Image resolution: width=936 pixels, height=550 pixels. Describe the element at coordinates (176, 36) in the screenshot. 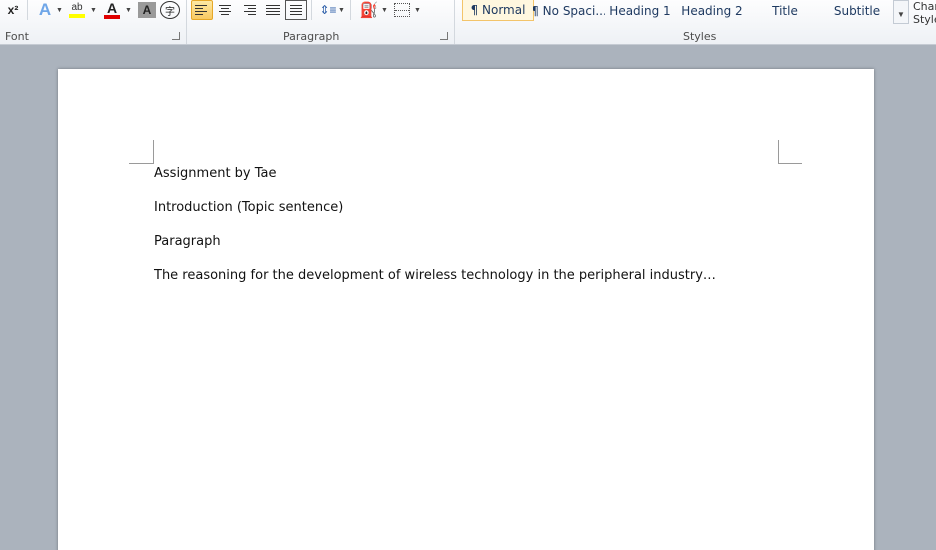

I see `font-dialog-launcher-icon` at that location.